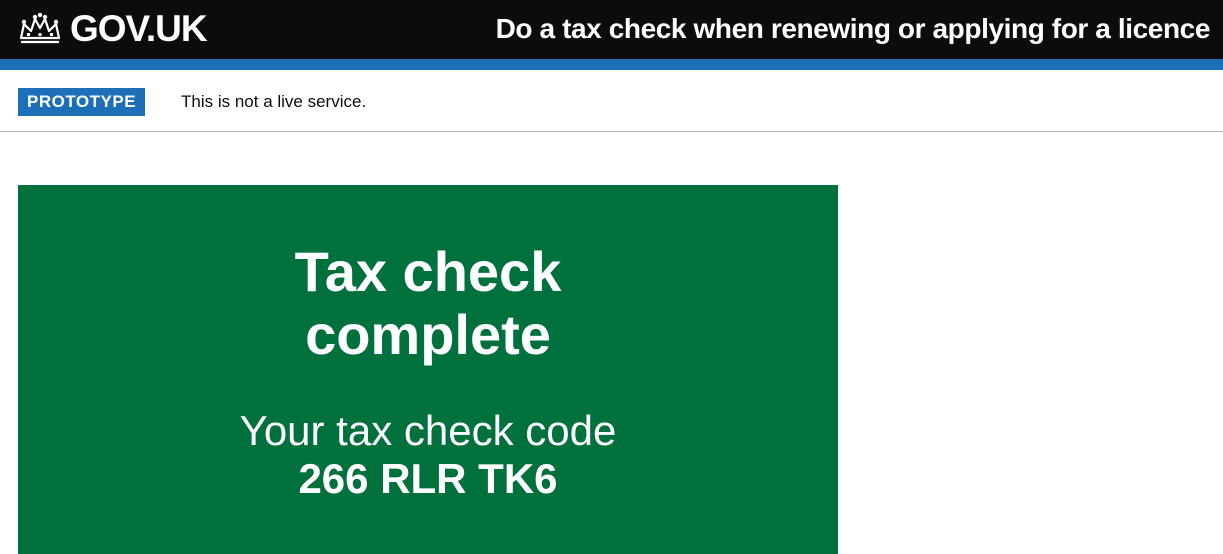 The width and height of the screenshot is (1223, 554). Describe the element at coordinates (40, 28) in the screenshot. I see `crown-icon` at that location.